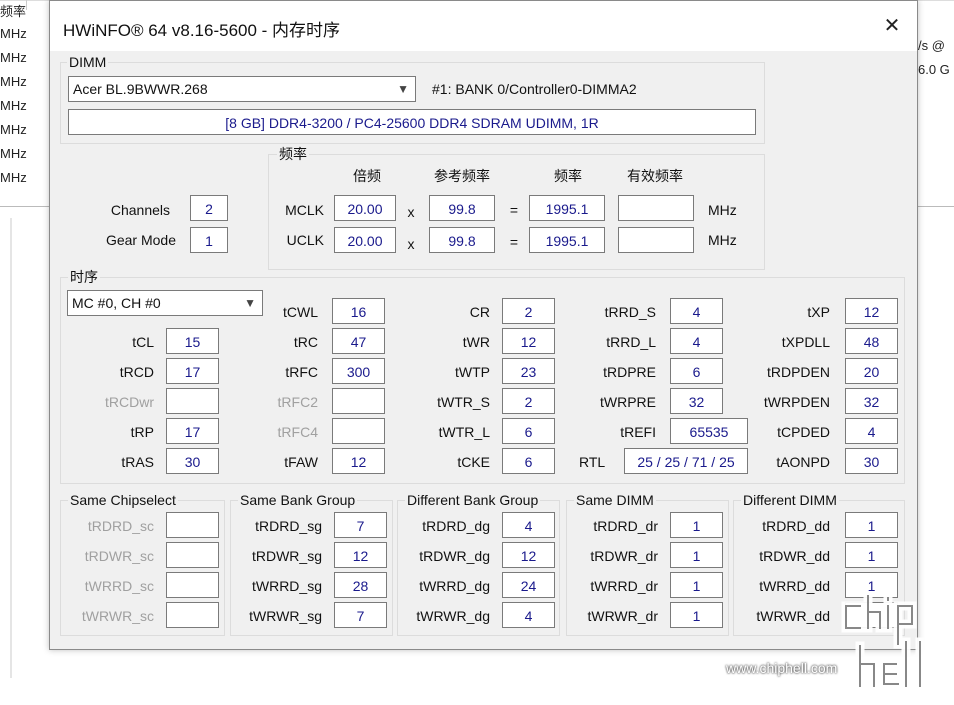  Describe the element at coordinates (871, 431) in the screenshot. I see `tcpded-value: 4` at that location.